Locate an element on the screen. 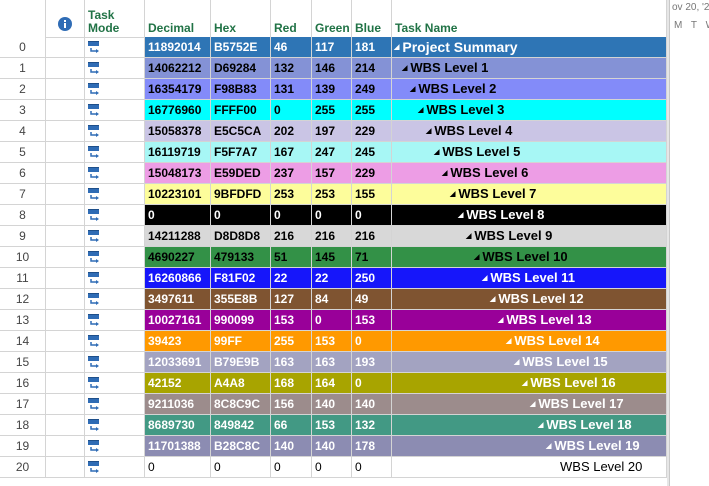  decimal-cell: 11892014 is located at coordinates (178, 47).